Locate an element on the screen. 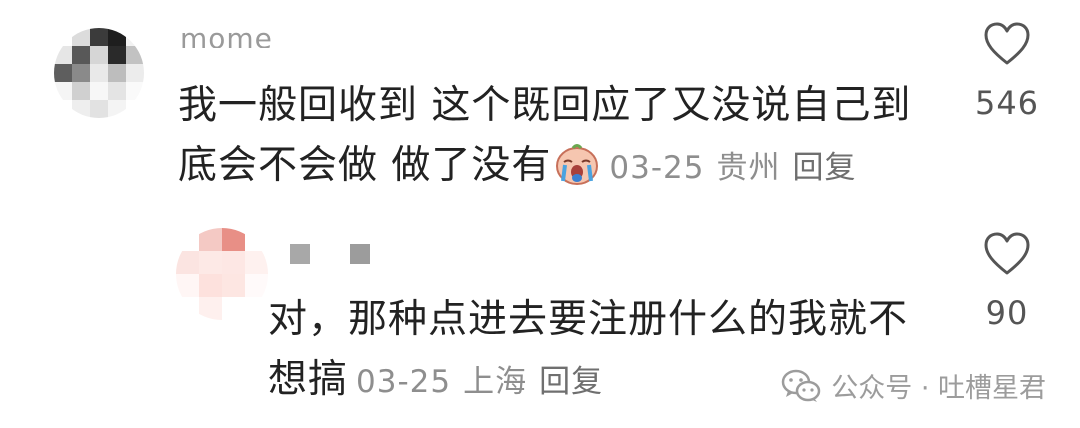 The width and height of the screenshot is (1080, 428). like-count: 90 is located at coordinates (1007, 313).